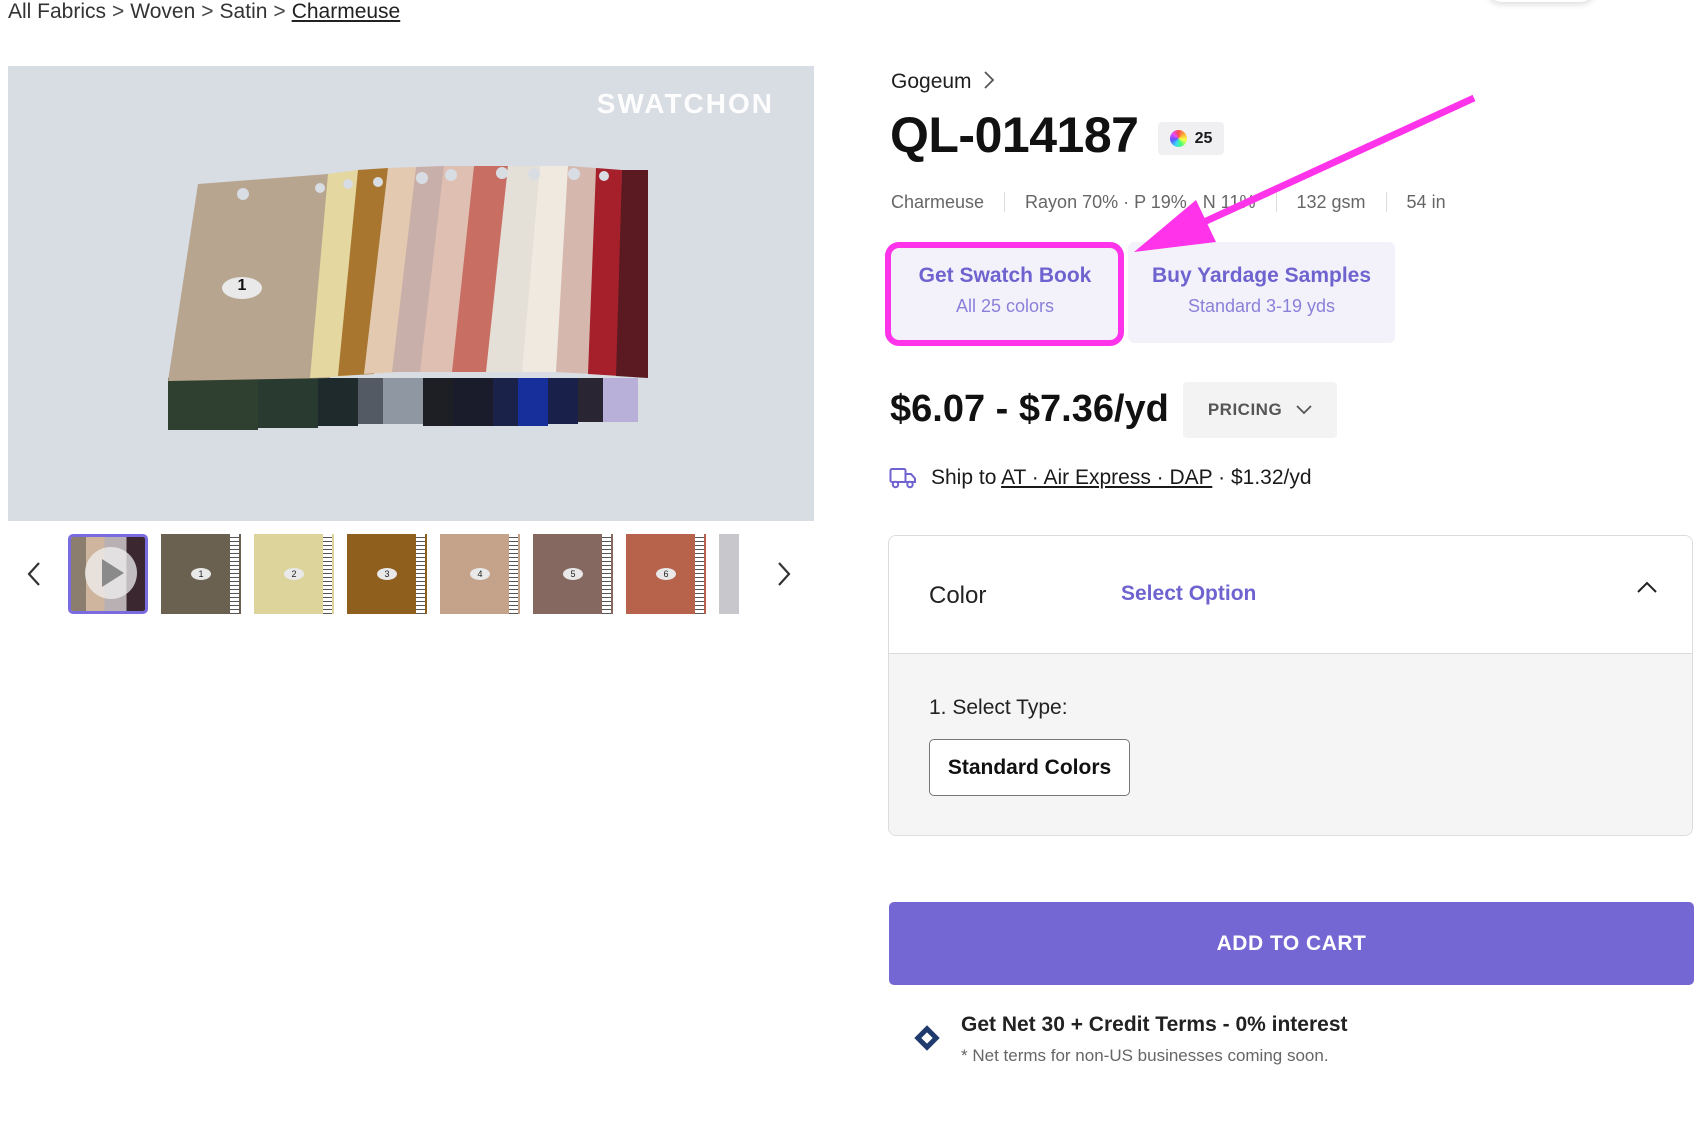 The image size is (1708, 1126). Describe the element at coordinates (1014, 135) in the screenshot. I see `product-code: QL-014187` at that location.